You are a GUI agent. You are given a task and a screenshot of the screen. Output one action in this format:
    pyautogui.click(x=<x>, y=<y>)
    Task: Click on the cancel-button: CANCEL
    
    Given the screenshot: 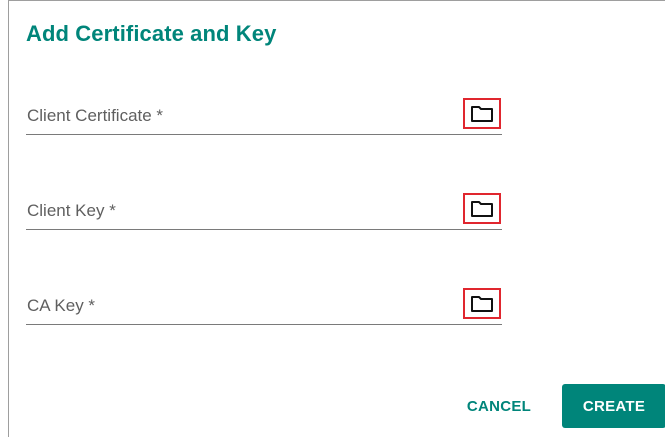 What is the action you would take?
    pyautogui.click(x=499, y=406)
    